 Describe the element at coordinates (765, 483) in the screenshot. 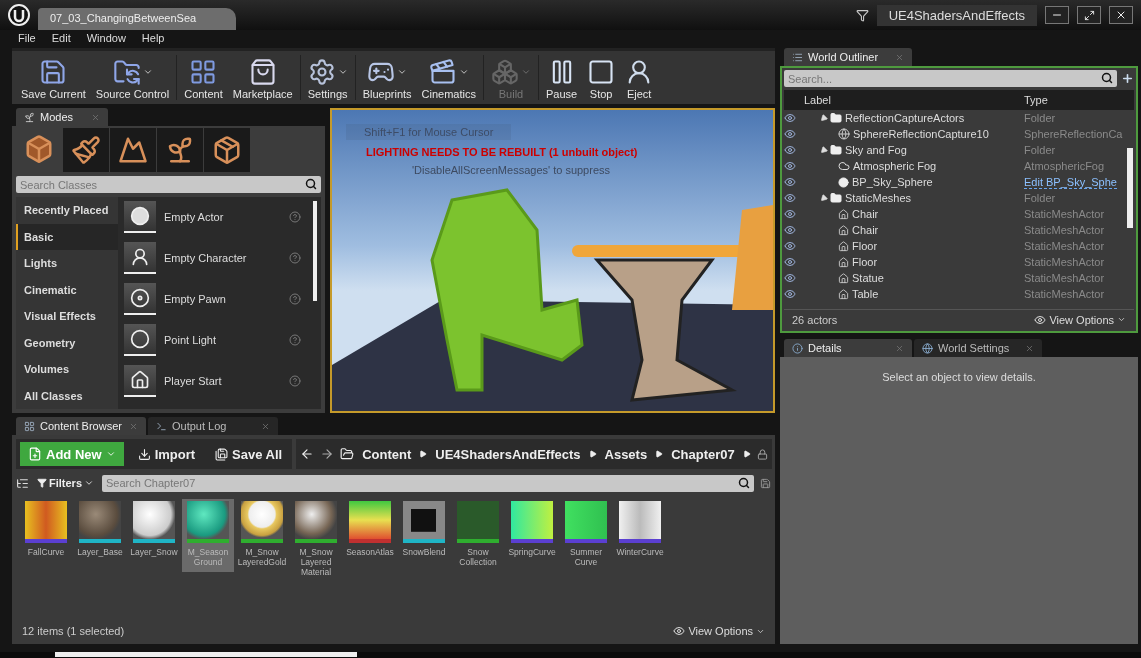

I see `save-search-icon` at that location.